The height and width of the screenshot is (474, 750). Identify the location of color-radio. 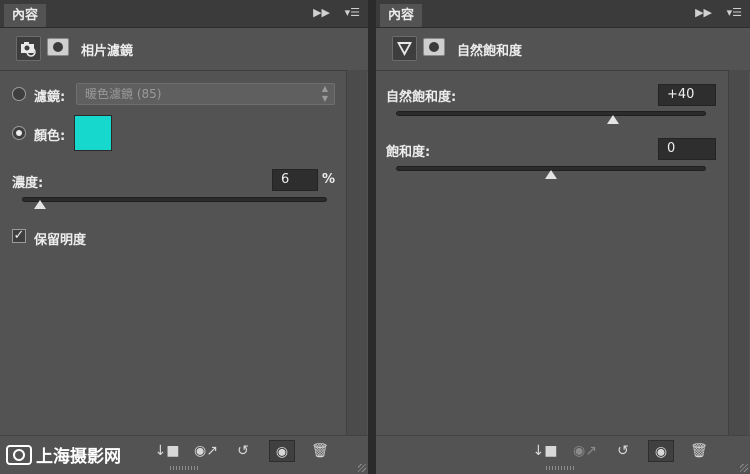
(19, 133).